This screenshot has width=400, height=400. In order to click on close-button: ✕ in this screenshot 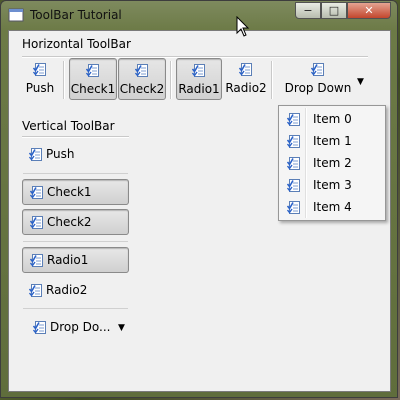, I will do `click(369, 10)`.